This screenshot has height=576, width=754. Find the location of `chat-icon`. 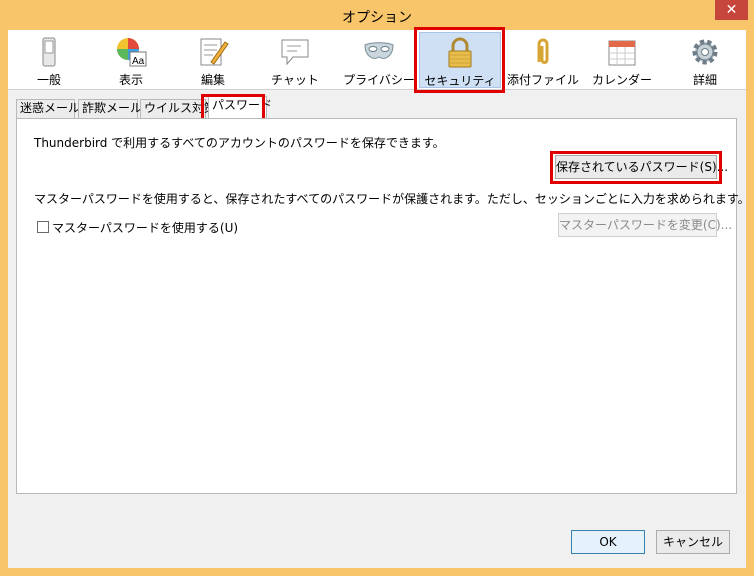

chat-icon is located at coordinates (295, 52).